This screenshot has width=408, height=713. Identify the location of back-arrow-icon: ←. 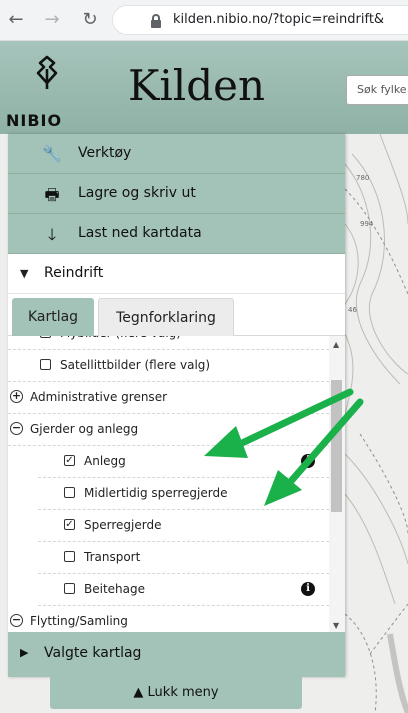
(16, 20).